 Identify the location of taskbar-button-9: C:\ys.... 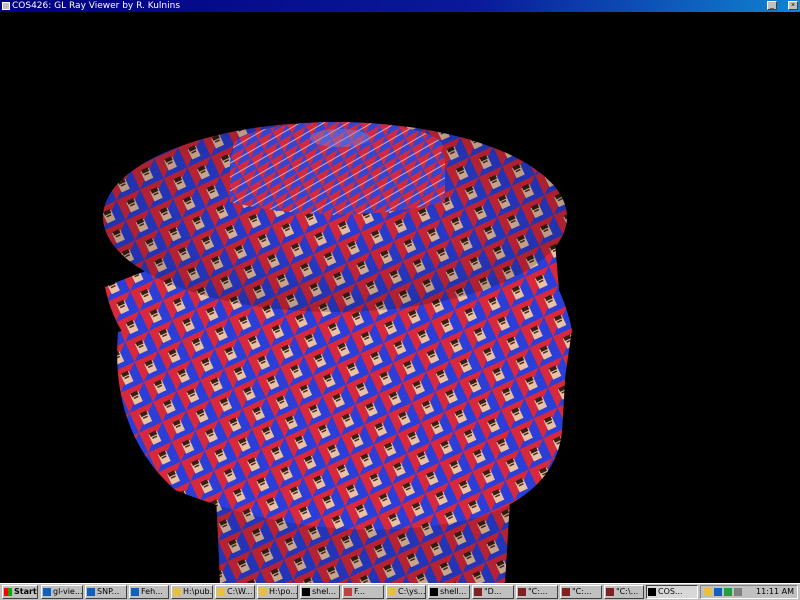
(406, 592).